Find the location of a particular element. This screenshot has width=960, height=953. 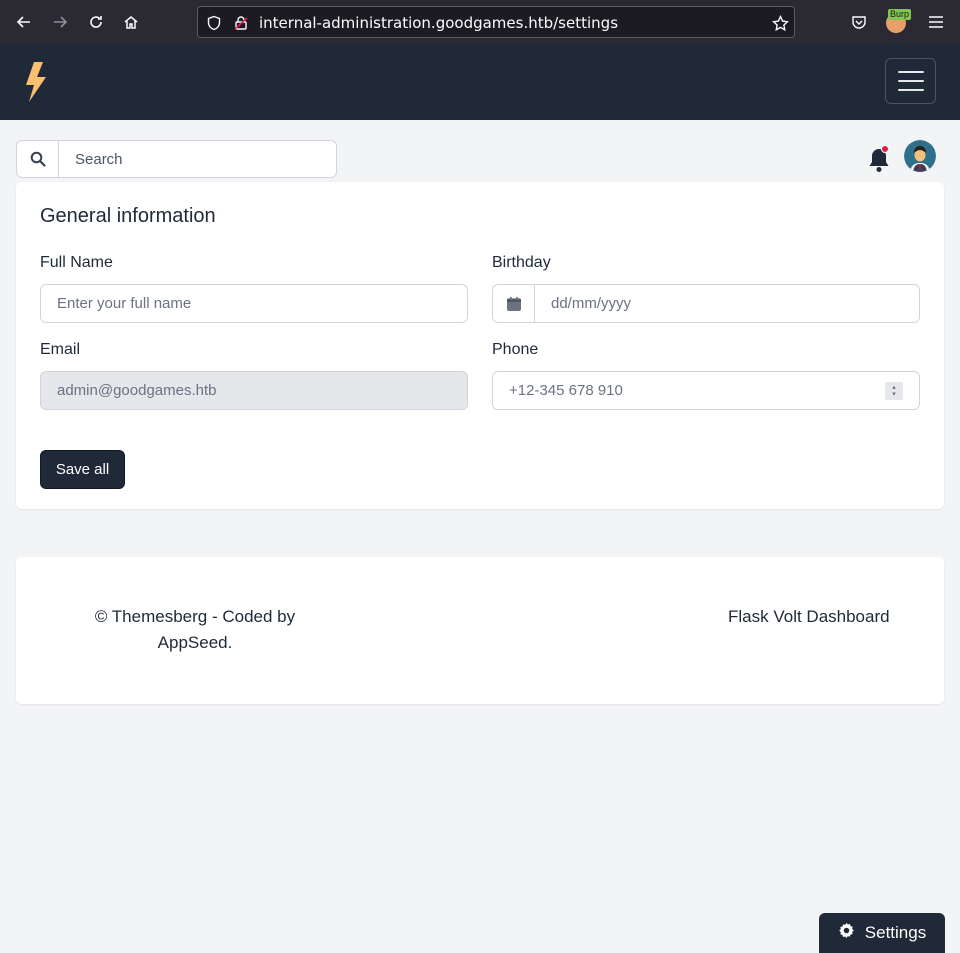

search-bar is located at coordinates (176, 159).